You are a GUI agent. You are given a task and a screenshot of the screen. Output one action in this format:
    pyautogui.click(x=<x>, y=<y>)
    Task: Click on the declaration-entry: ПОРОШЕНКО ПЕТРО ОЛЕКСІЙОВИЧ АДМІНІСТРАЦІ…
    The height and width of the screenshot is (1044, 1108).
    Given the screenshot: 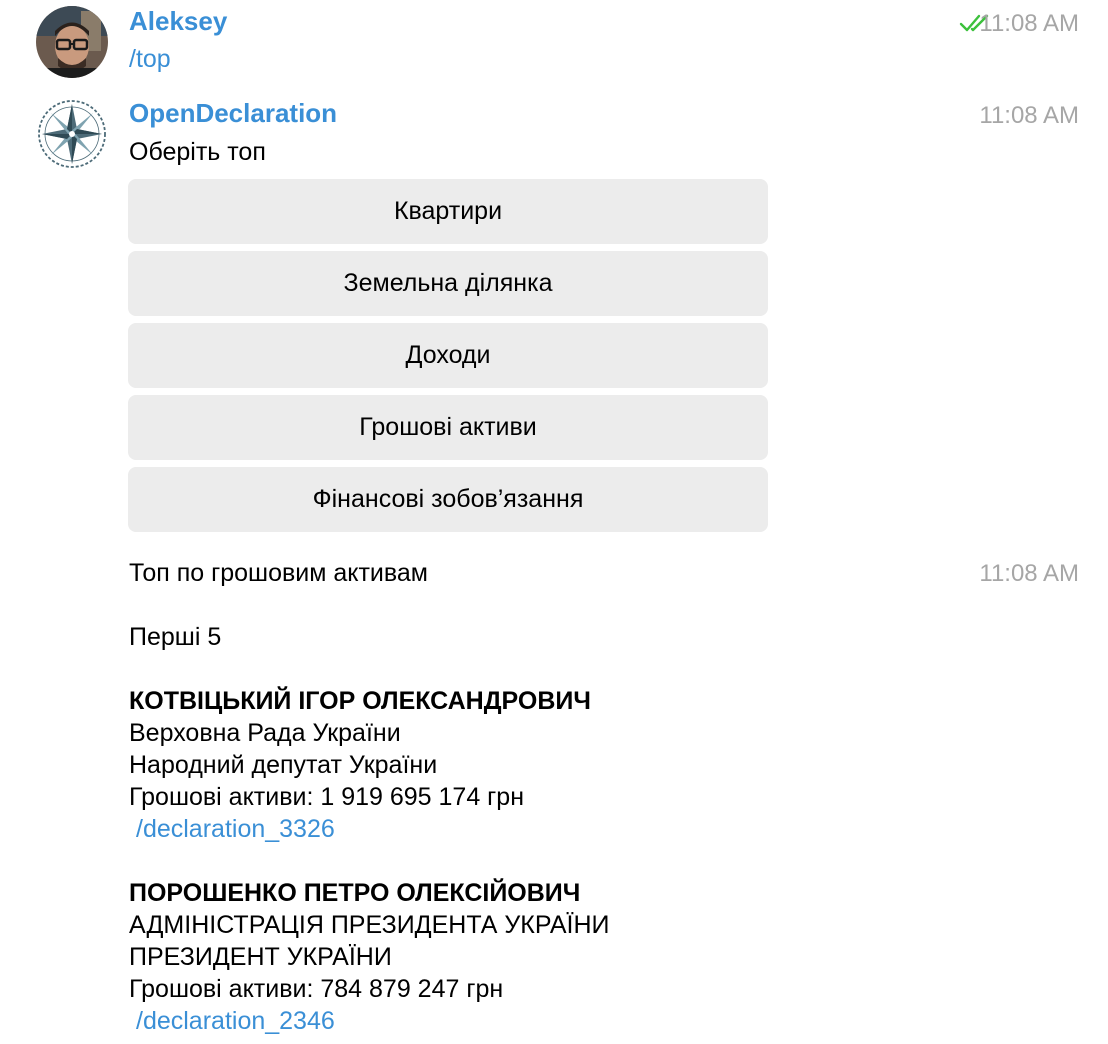 What is the action you would take?
    pyautogui.click(x=369, y=957)
    